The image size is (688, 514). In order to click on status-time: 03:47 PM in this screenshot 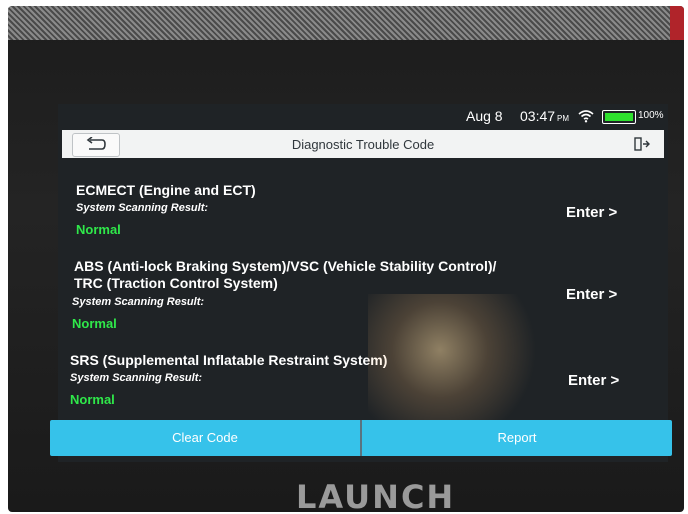, I will do `click(544, 116)`.